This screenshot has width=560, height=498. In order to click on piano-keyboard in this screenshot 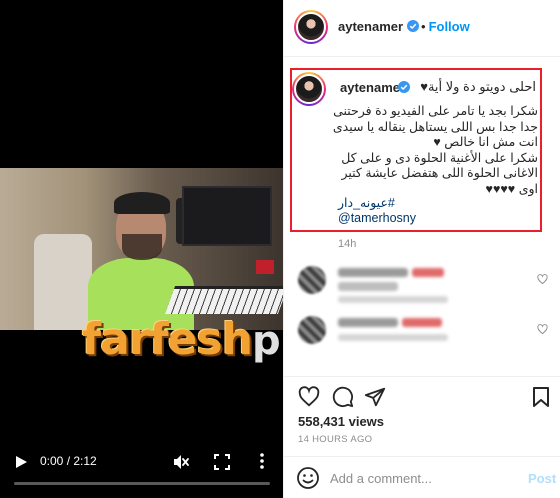, I will do `click(223, 300)`.